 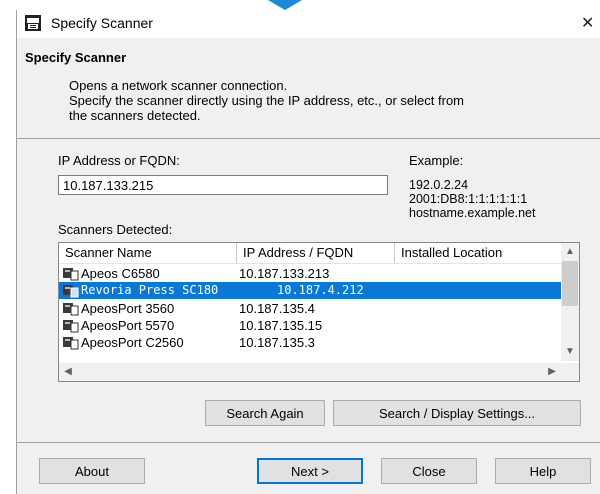 I want to click on scanner-row: Apeos C6580 10.187.133.213, so click(x=310, y=273).